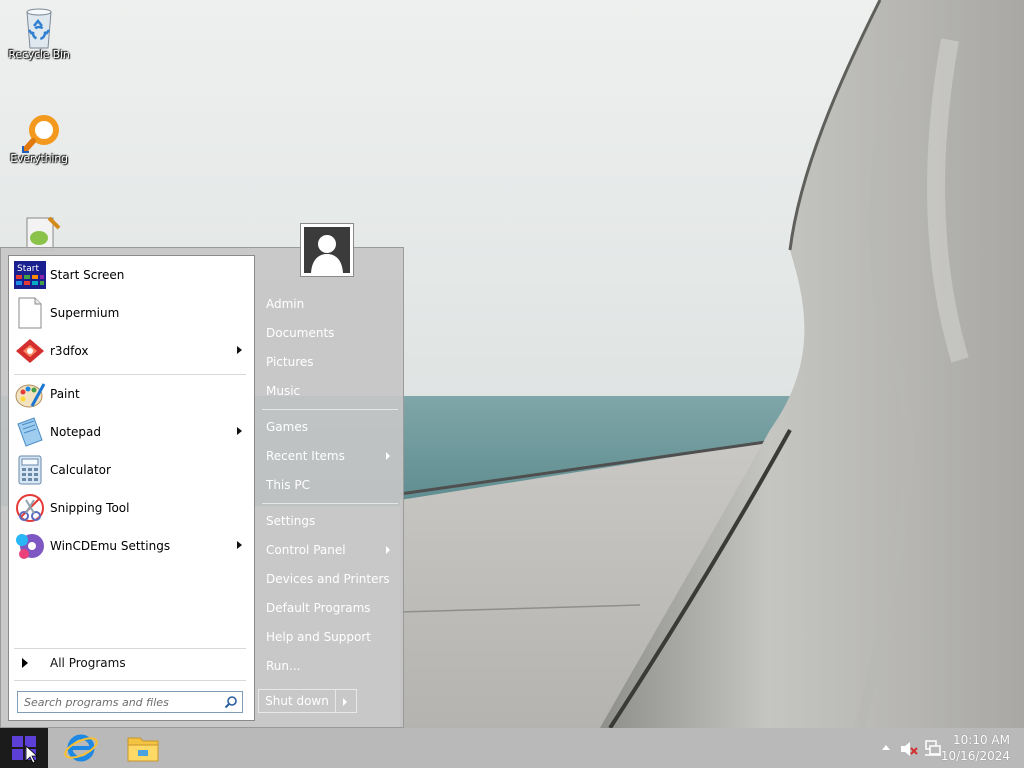 This screenshot has height=771, width=1024. What do you see at coordinates (30, 394) in the screenshot?
I see `paint-icon` at bounding box center [30, 394].